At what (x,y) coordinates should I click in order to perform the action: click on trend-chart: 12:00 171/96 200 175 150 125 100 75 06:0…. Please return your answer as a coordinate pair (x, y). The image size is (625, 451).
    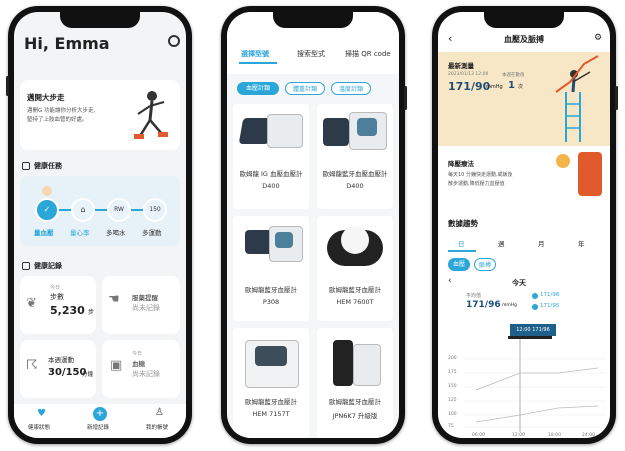
    Looking at the image, I should click on (524, 377).